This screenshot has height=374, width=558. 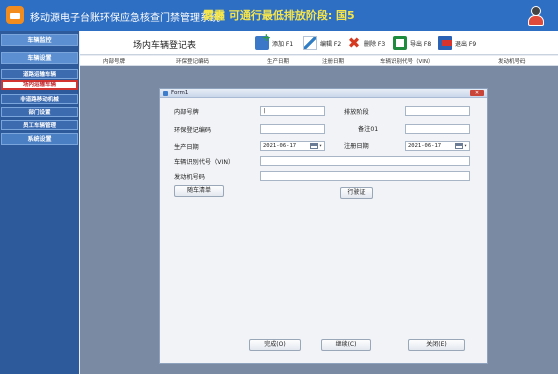 What do you see at coordinates (199, 191) in the screenshot?
I see `attach-list-button: 随车清单` at bounding box center [199, 191].